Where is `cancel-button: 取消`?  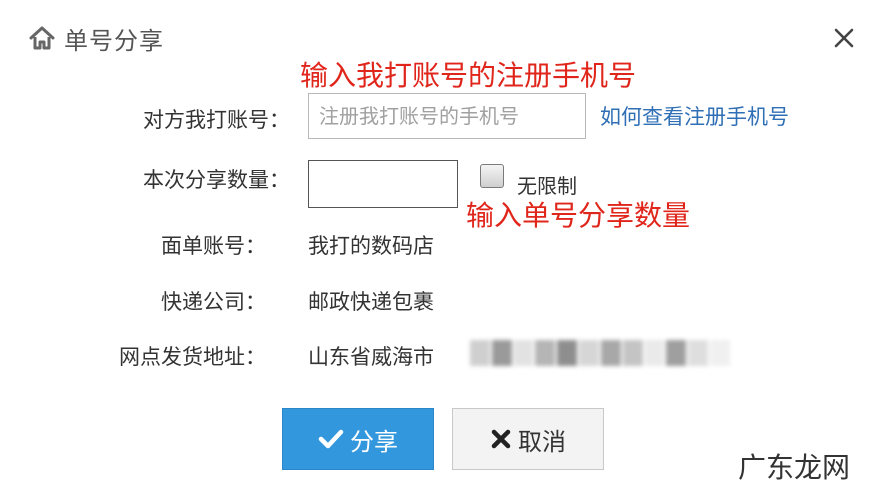
cancel-button: 取消 is located at coordinates (528, 439).